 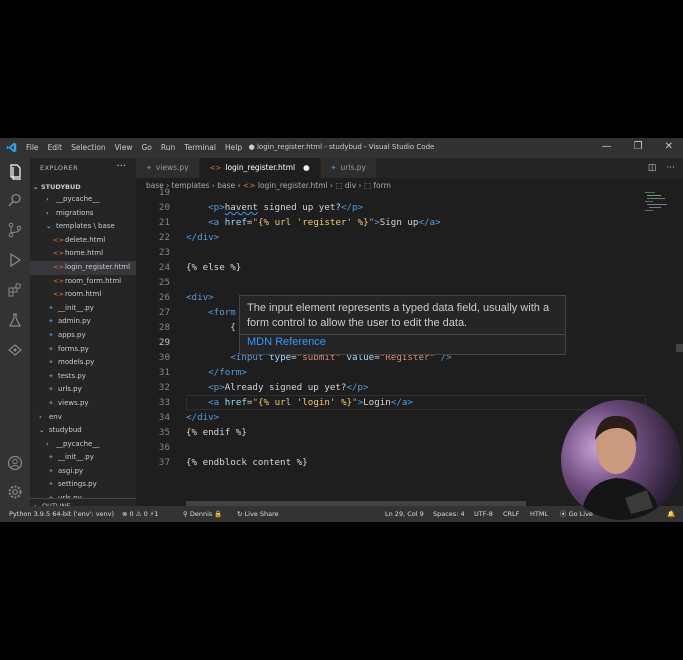 I want to click on encoding: UTF-8, so click(x=483, y=514).